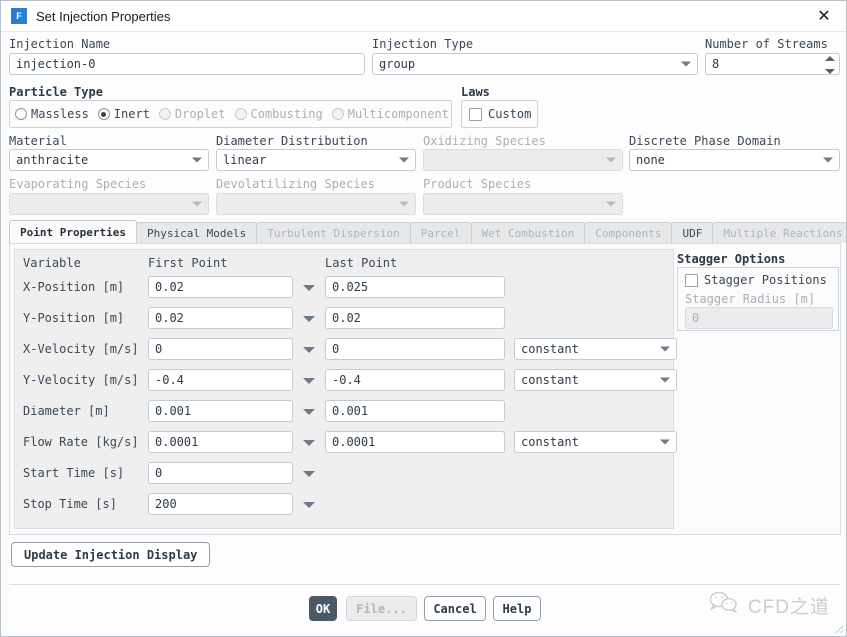 This screenshot has height=637, width=847. I want to click on wechat-icon, so click(724, 605).